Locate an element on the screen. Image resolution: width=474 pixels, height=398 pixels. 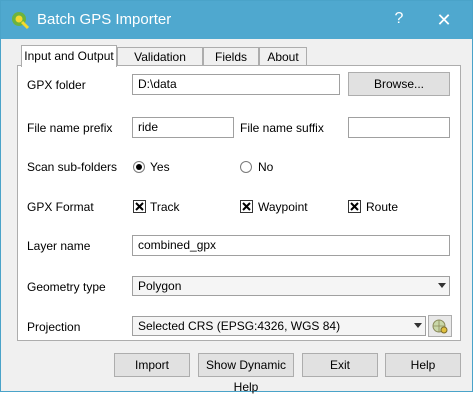
layer-name-input: combined_gpx is located at coordinates (291, 245).